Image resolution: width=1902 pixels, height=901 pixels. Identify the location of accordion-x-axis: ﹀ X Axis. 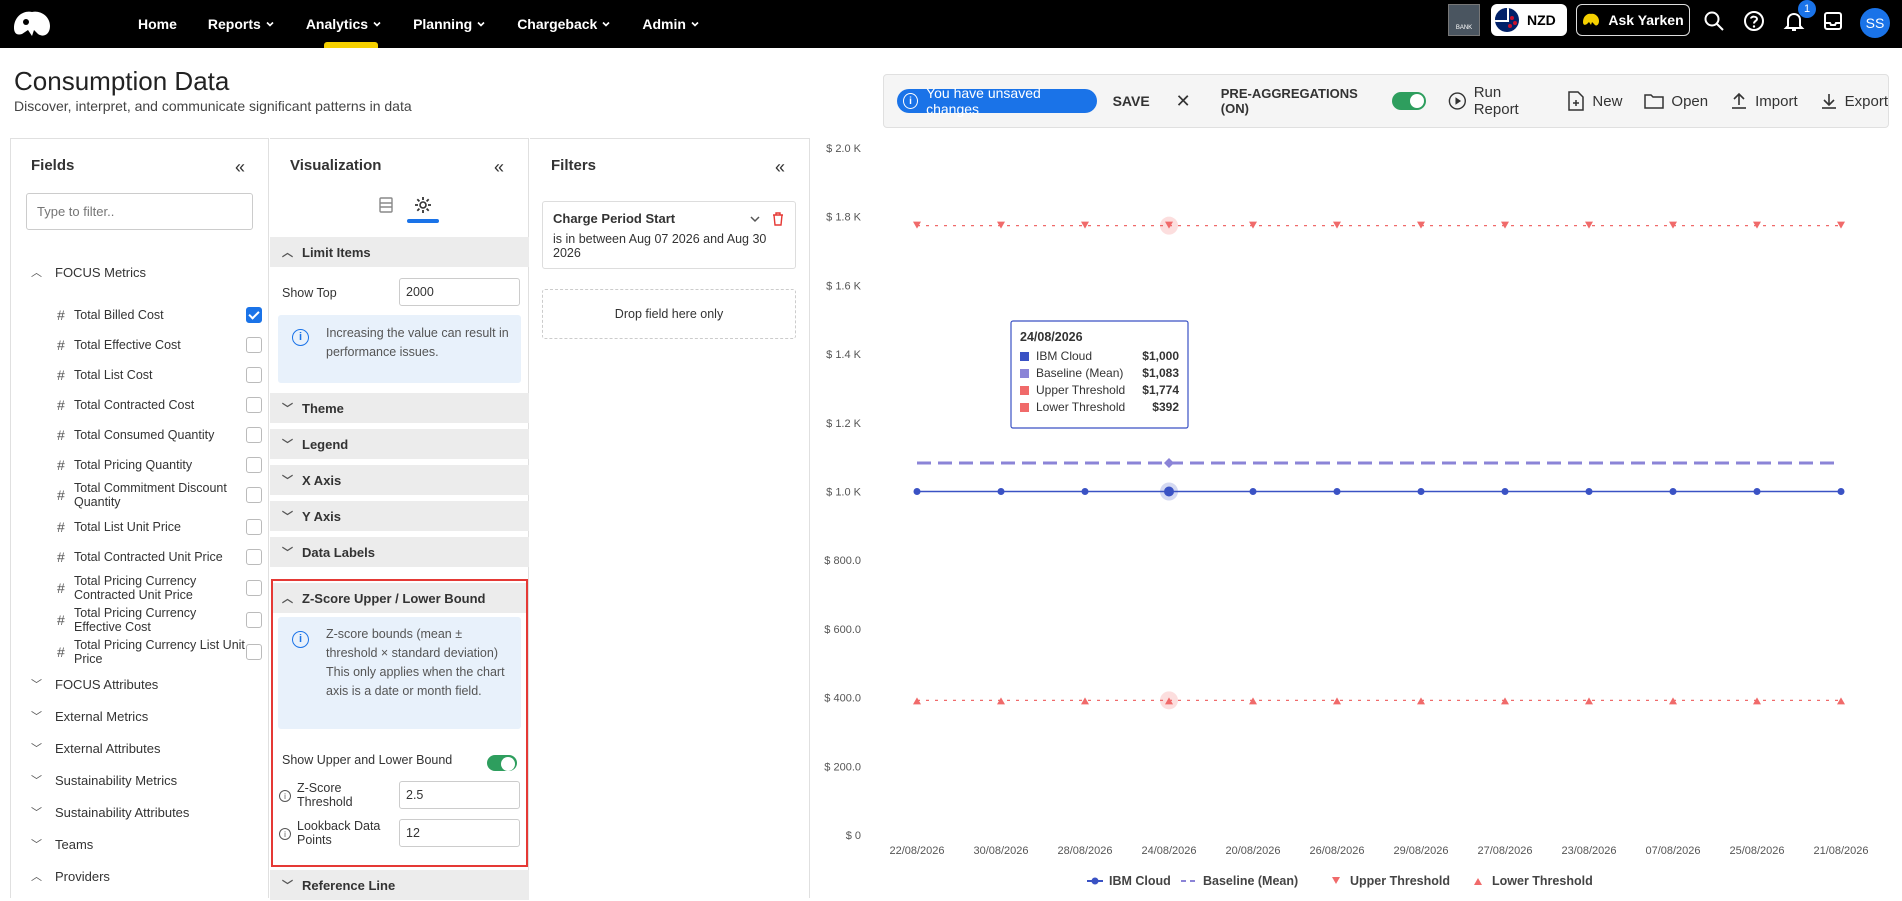
(399, 480).